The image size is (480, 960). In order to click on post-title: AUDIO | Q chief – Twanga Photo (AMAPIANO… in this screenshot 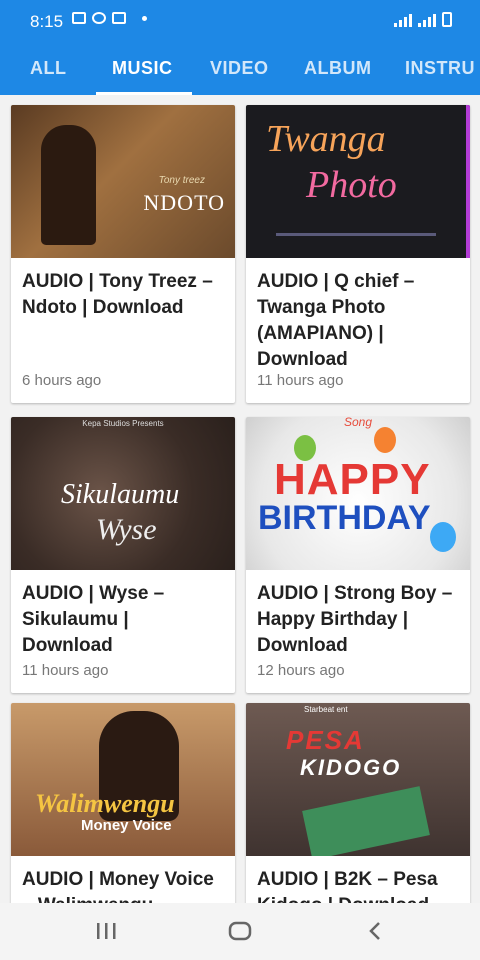, I will do `click(358, 321)`.